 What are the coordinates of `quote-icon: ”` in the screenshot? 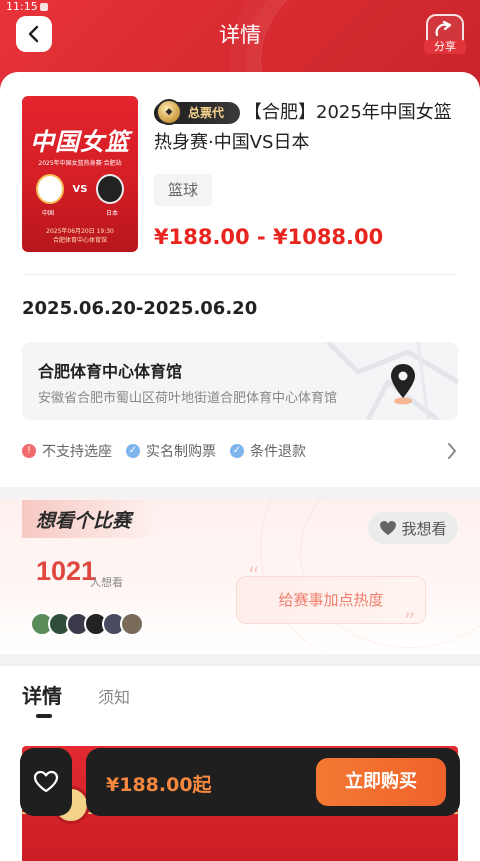 It's located at (410, 622).